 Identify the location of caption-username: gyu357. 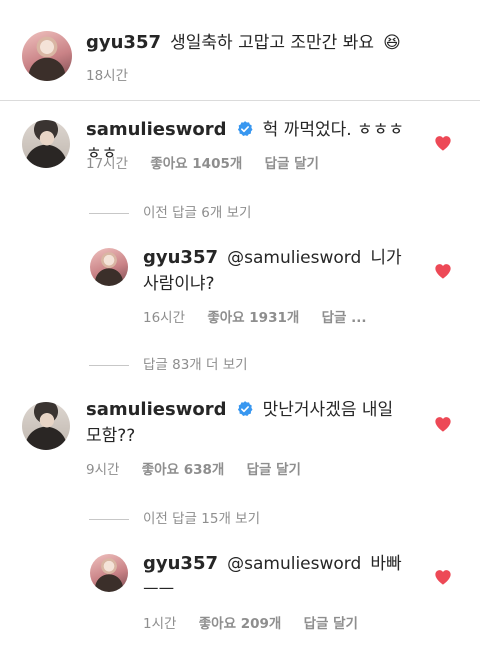
(123, 42).